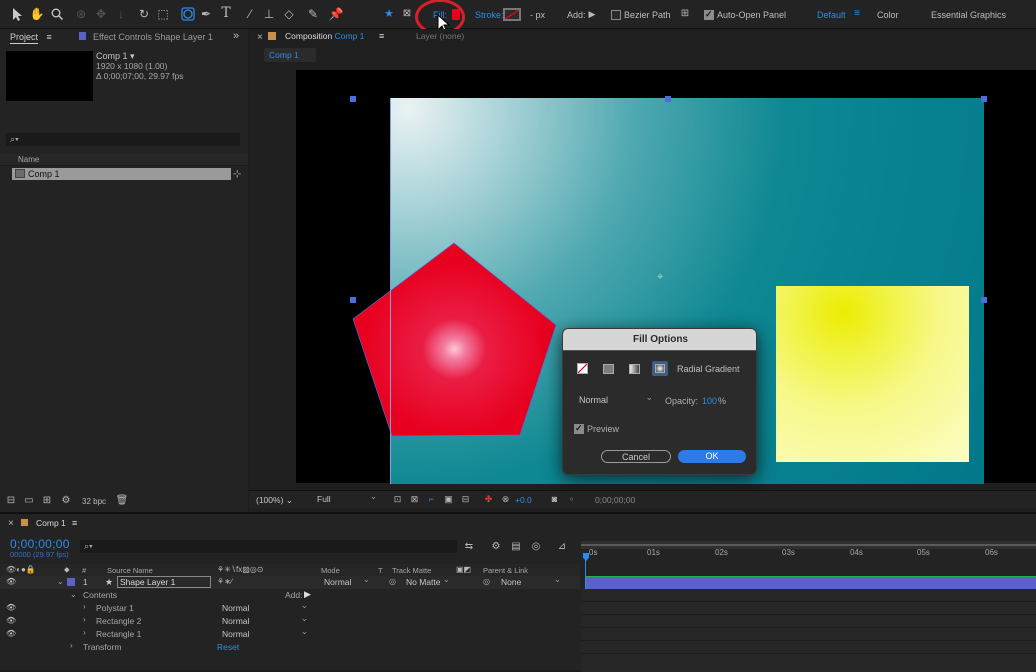 The width and height of the screenshot is (1036, 672). Describe the element at coordinates (206, 14) in the screenshot. I see `pen-tool-icon: ✒` at that location.